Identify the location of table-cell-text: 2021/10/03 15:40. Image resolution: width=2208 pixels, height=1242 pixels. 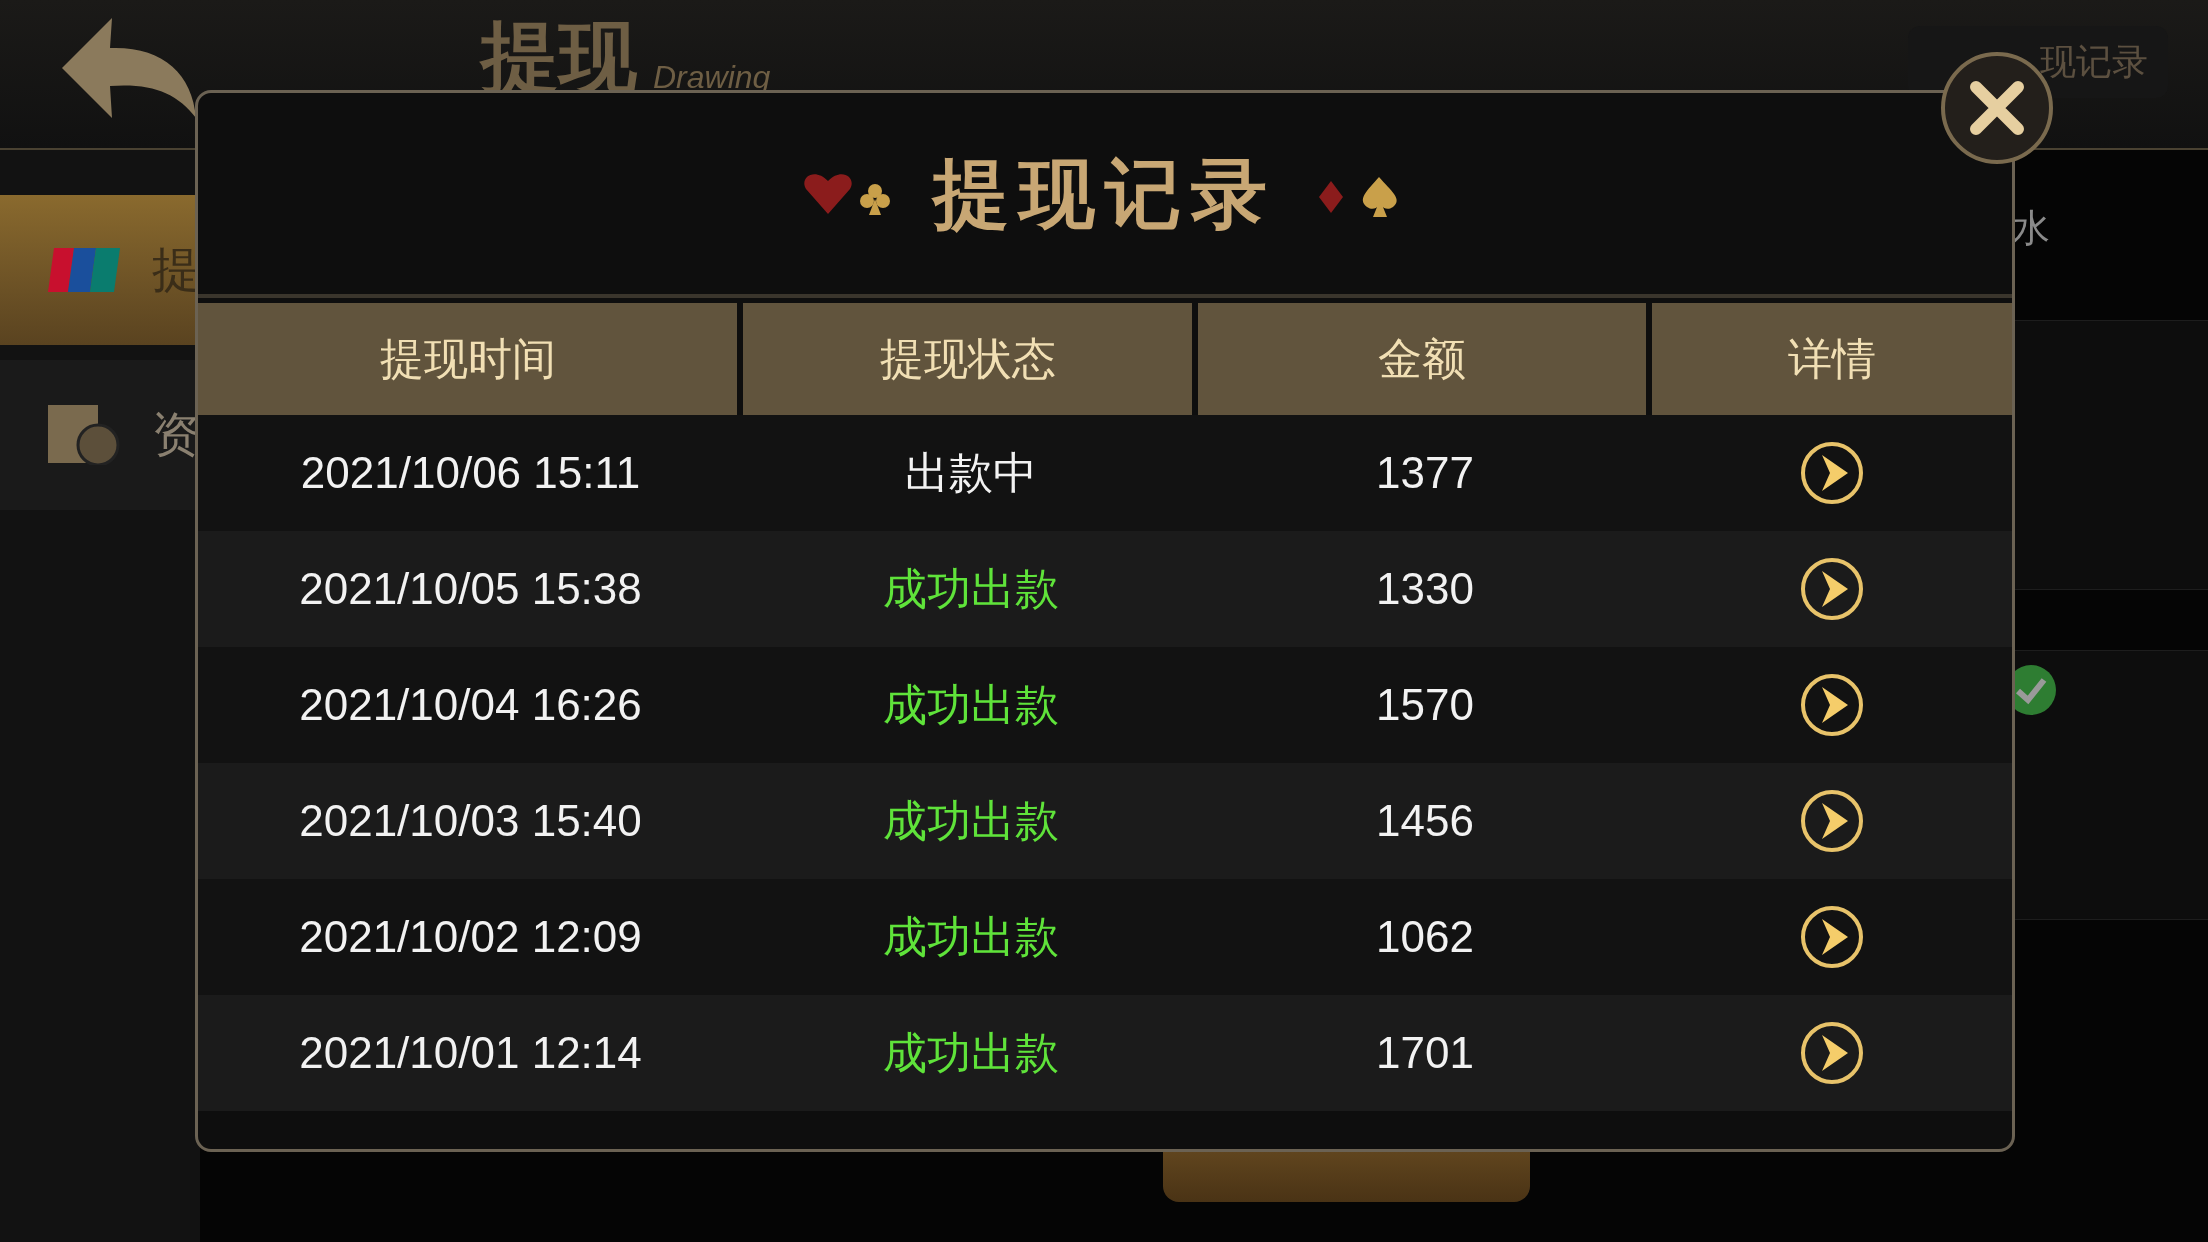
(470, 821).